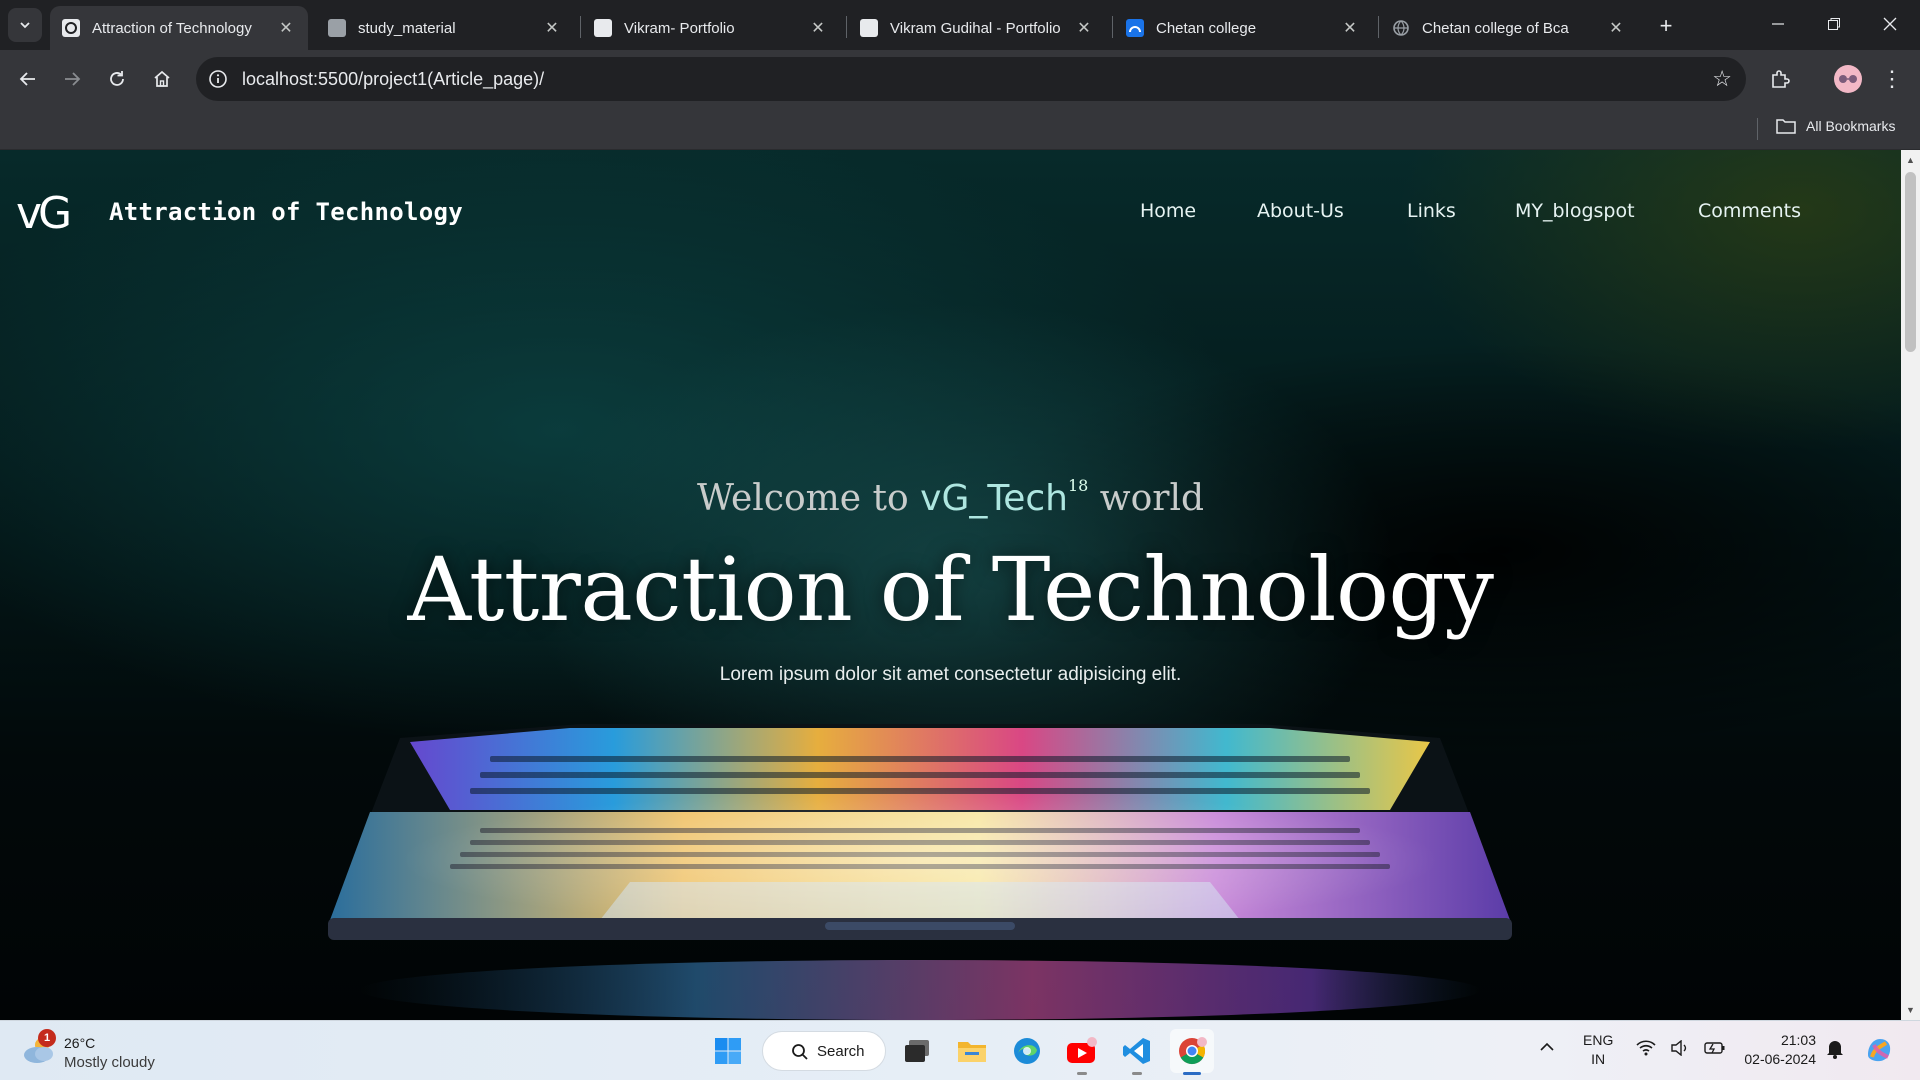  Describe the element at coordinates (1786, 126) in the screenshot. I see `folder-icon` at that location.